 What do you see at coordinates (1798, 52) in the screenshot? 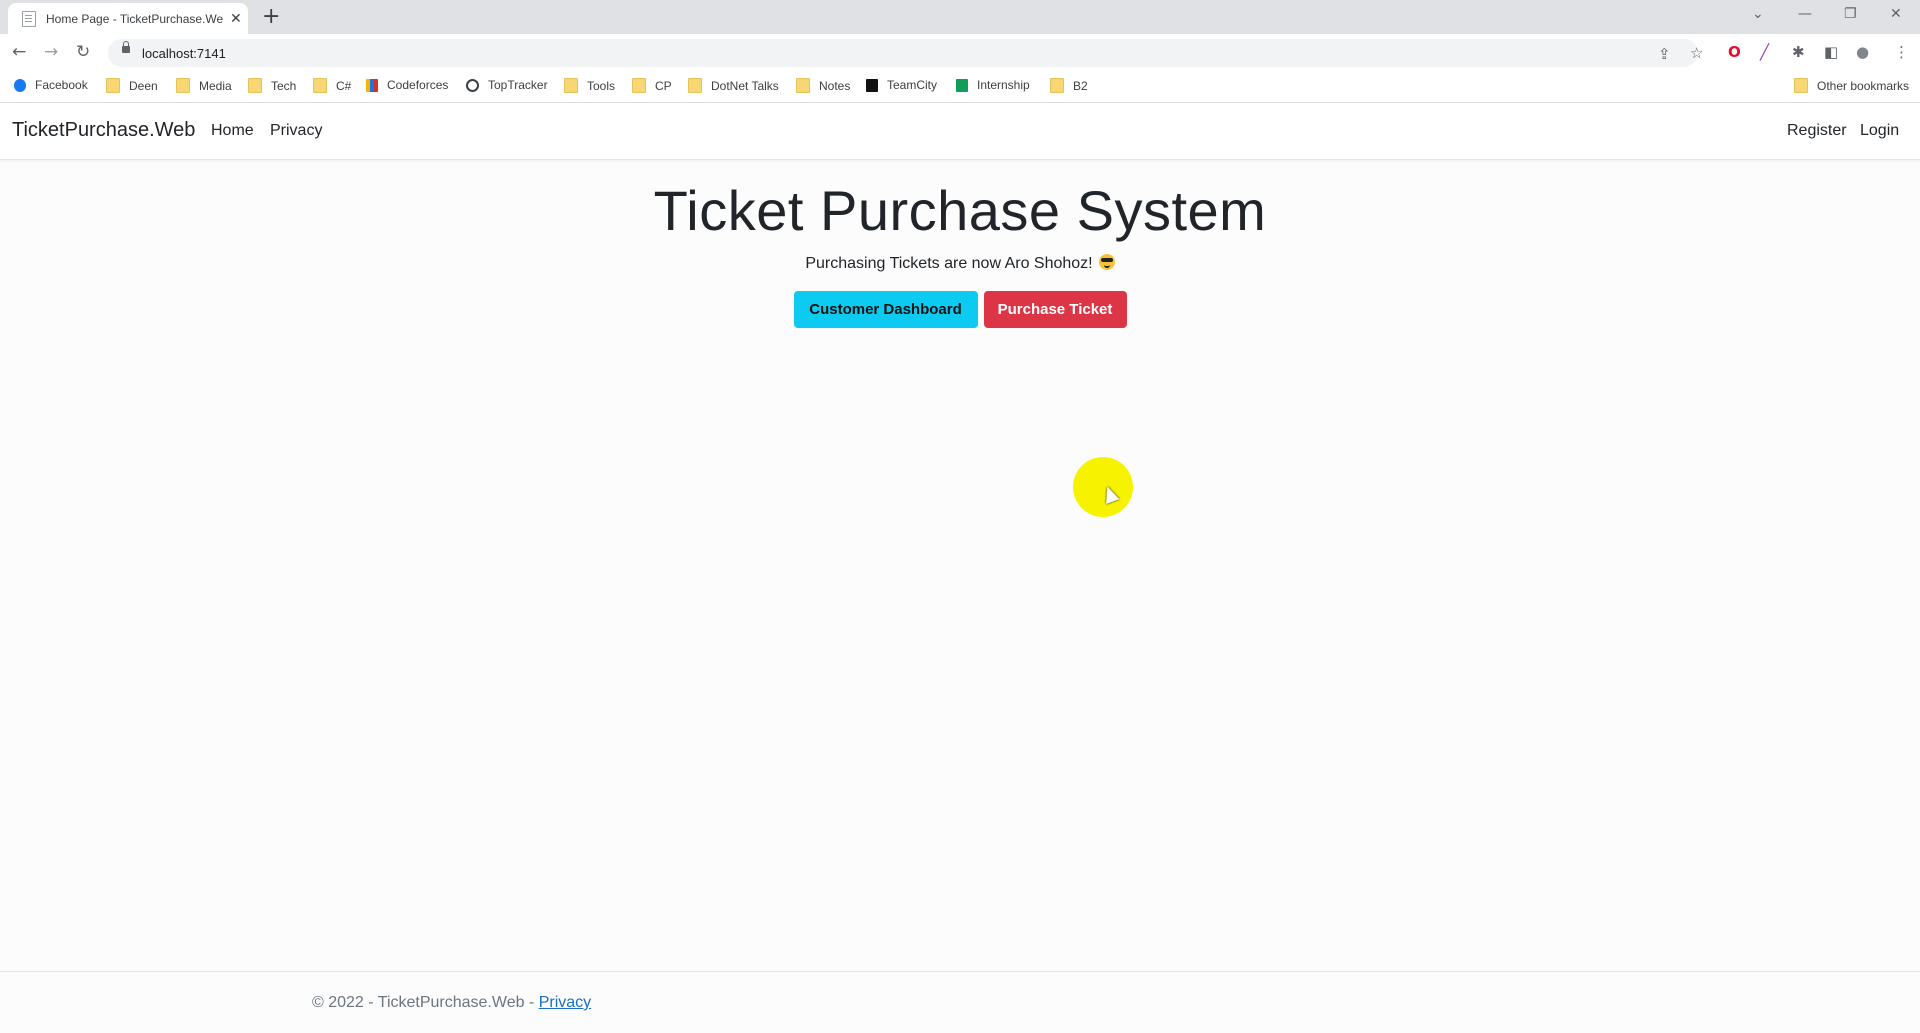
I see `extensions-icon: ✱` at bounding box center [1798, 52].